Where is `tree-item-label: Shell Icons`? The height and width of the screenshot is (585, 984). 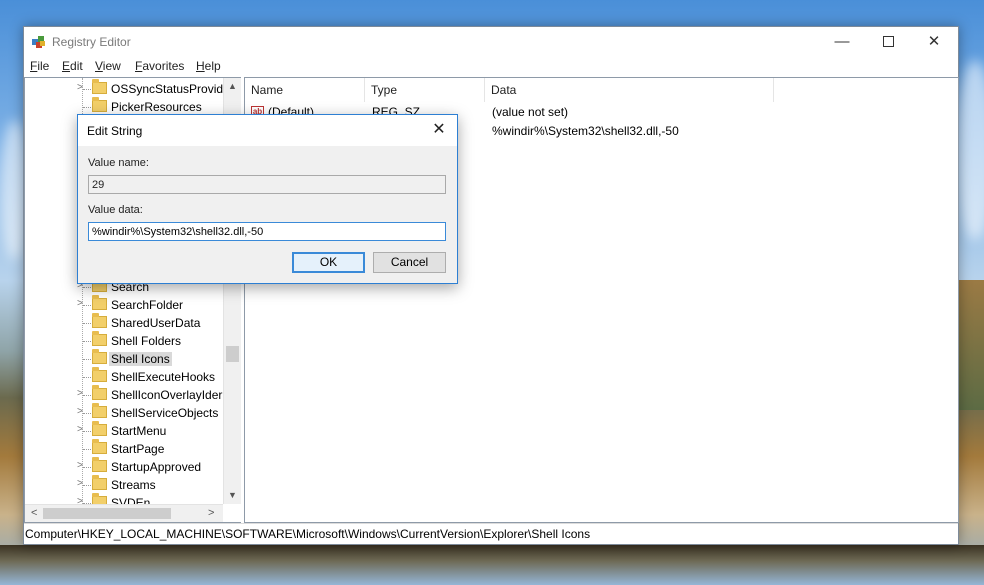 tree-item-label: Shell Icons is located at coordinates (140, 359).